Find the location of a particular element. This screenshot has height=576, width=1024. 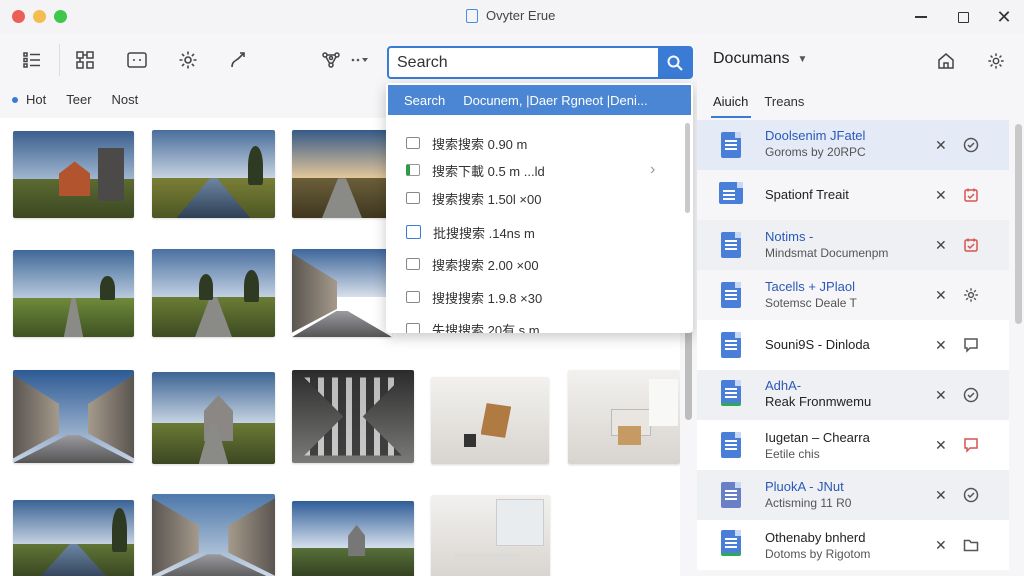

document-name: Spationf Treait is located at coordinates (807, 194).